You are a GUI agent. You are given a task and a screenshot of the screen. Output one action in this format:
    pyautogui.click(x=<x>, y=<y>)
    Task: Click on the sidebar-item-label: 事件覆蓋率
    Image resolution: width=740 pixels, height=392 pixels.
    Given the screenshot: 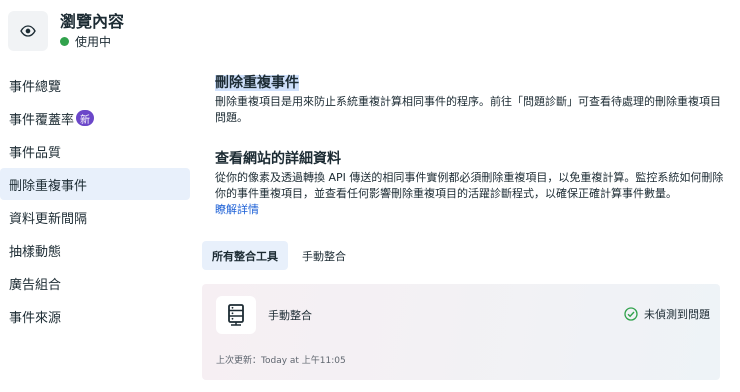 What is the action you would take?
    pyautogui.click(x=42, y=120)
    